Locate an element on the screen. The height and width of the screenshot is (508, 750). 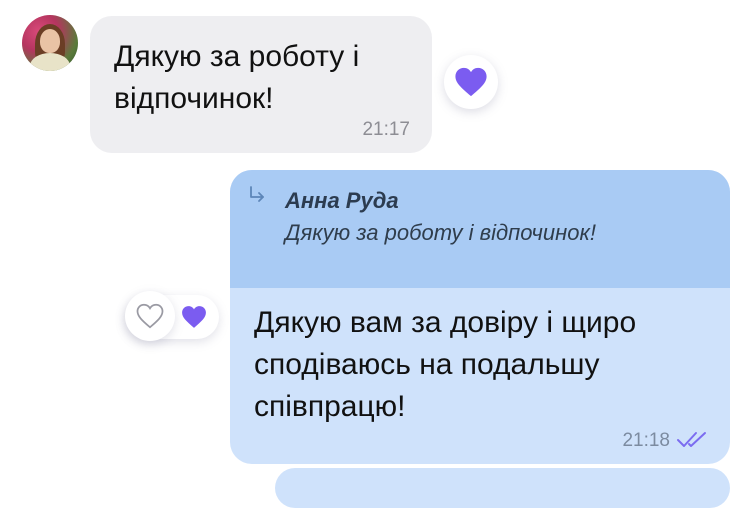
outgoing-reactions is located at coordinates (172, 316).